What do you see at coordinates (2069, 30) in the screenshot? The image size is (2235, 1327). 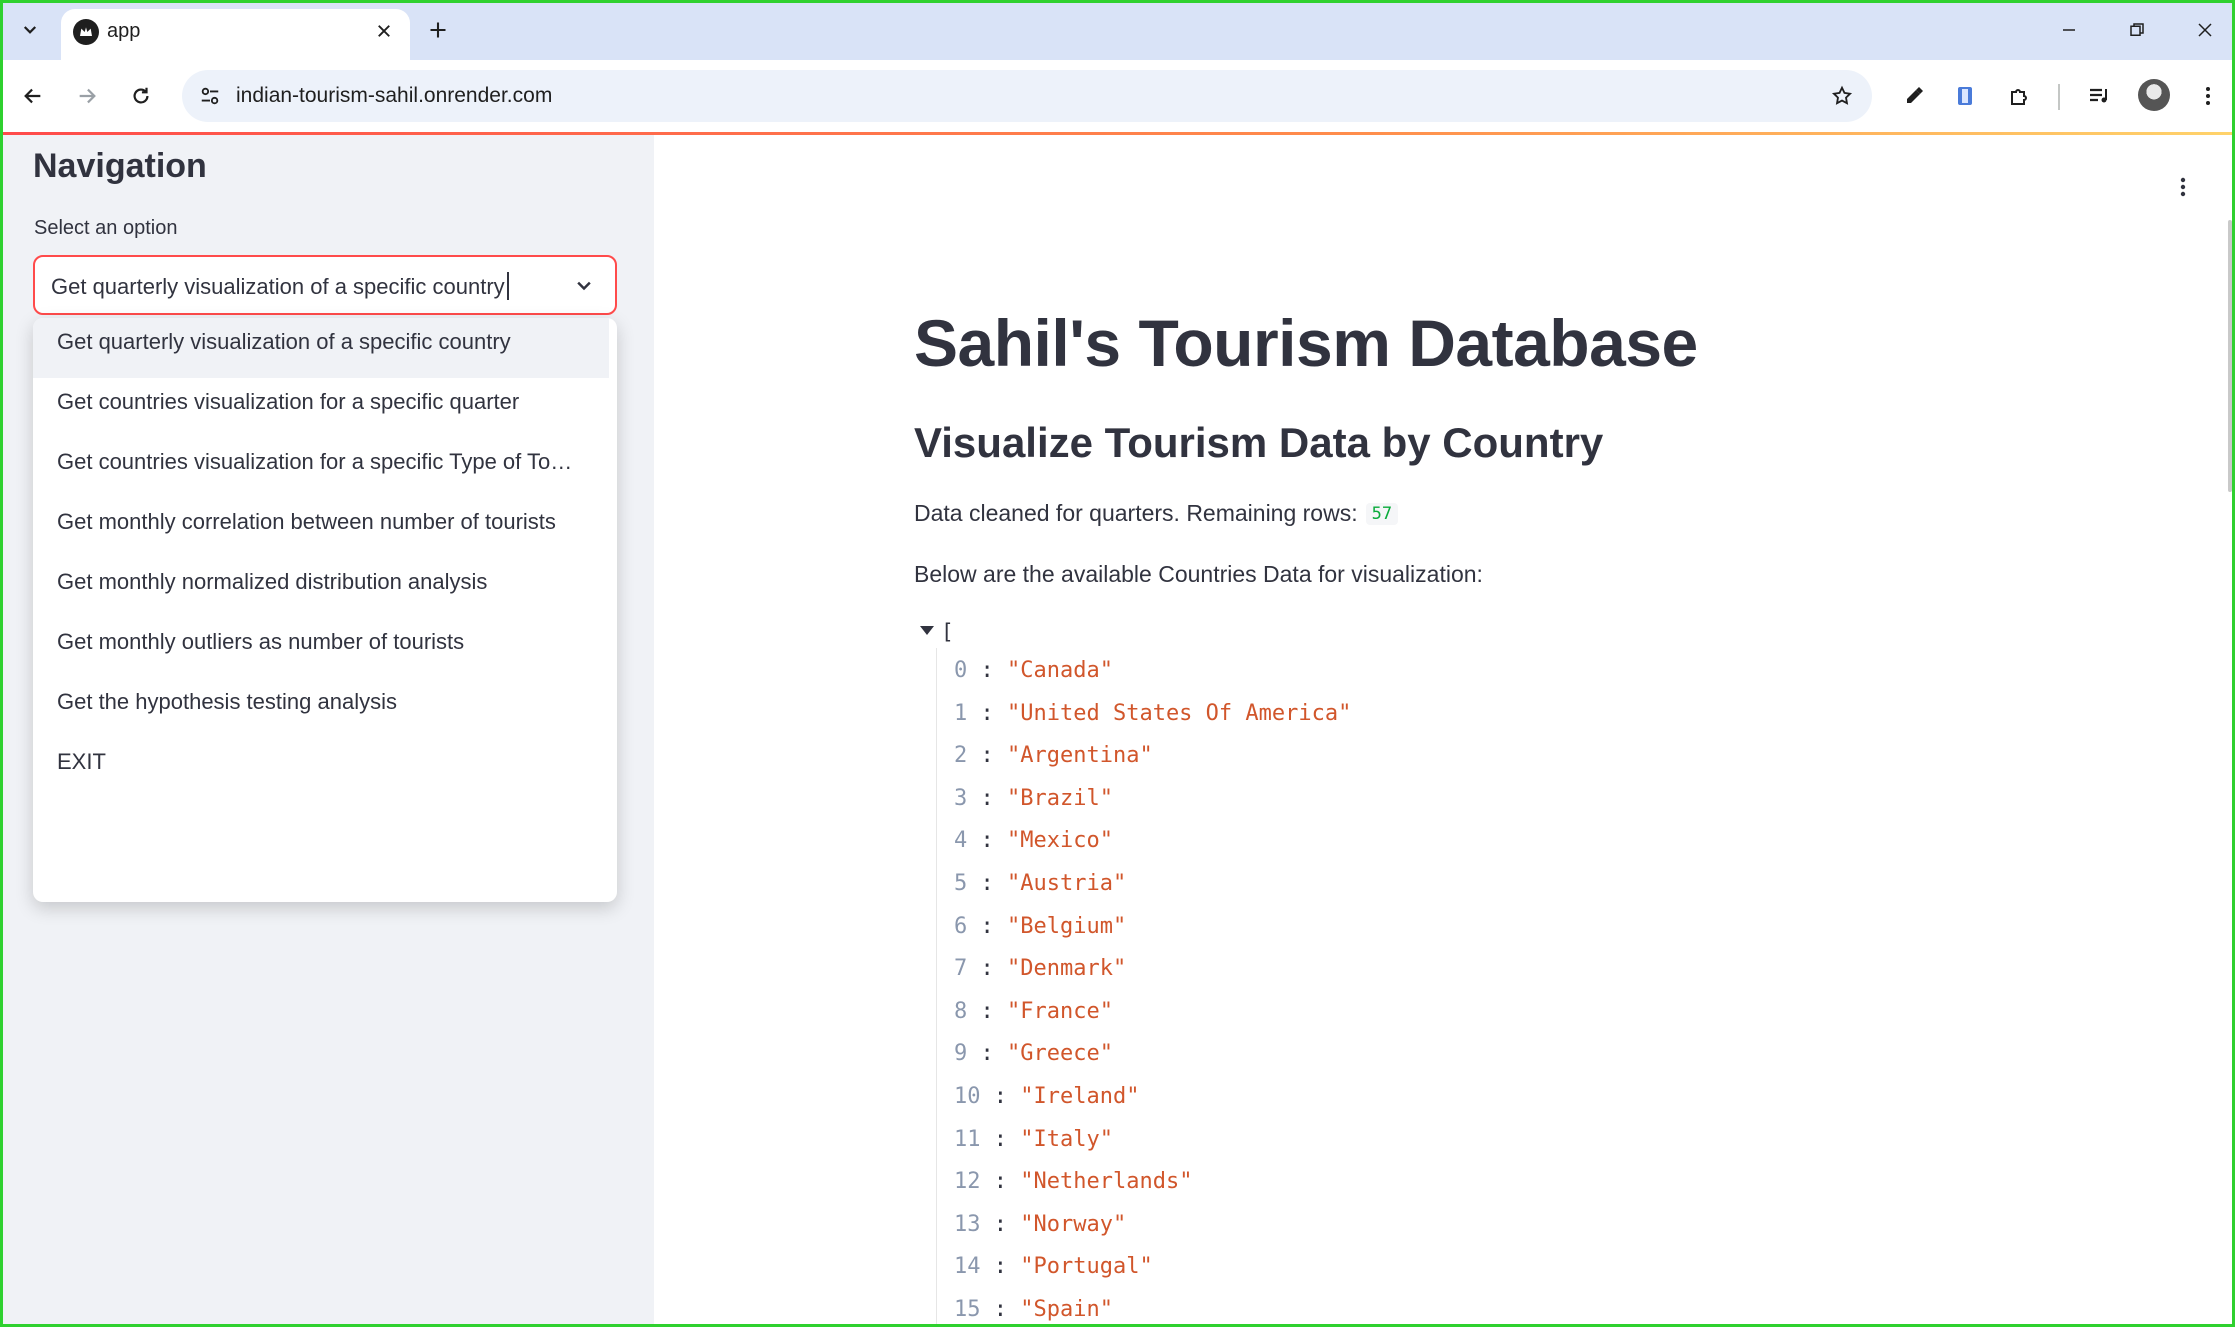 I see `minimize-button` at bounding box center [2069, 30].